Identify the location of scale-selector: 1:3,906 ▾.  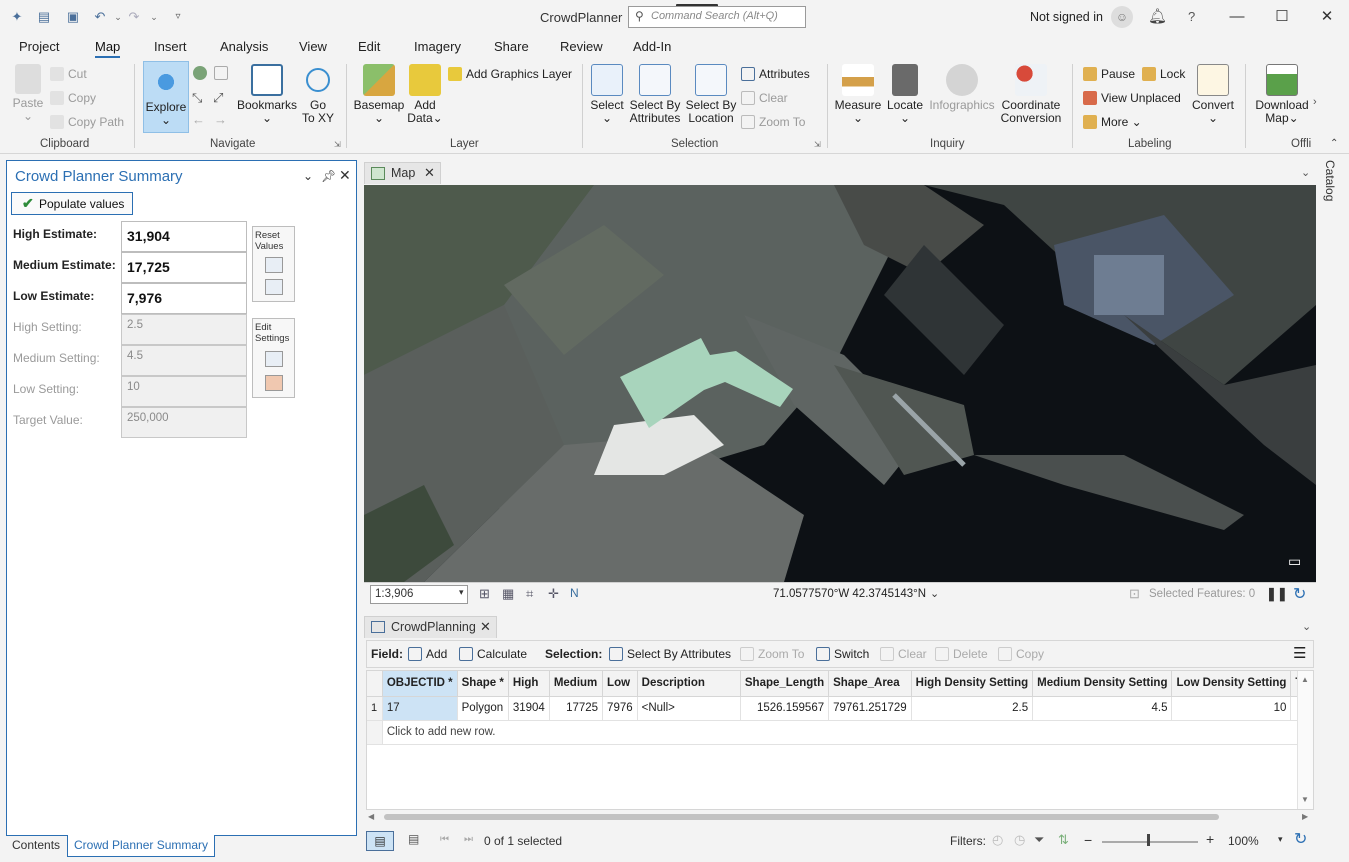
(419, 594).